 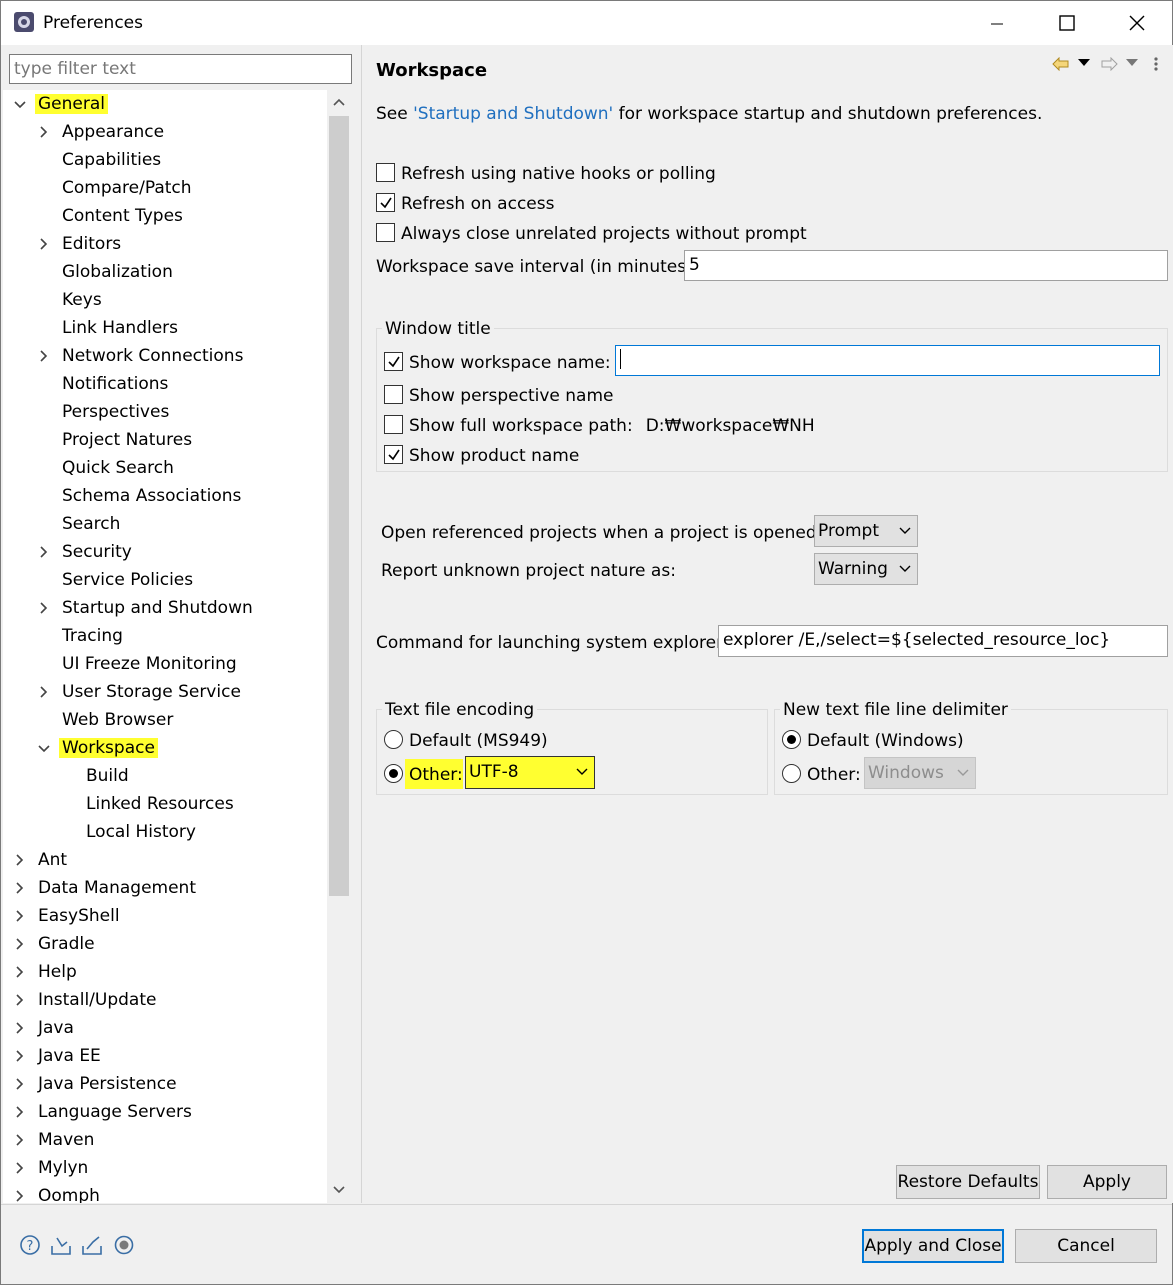 What do you see at coordinates (423, 775) in the screenshot?
I see `encoding-other-option: Other:` at bounding box center [423, 775].